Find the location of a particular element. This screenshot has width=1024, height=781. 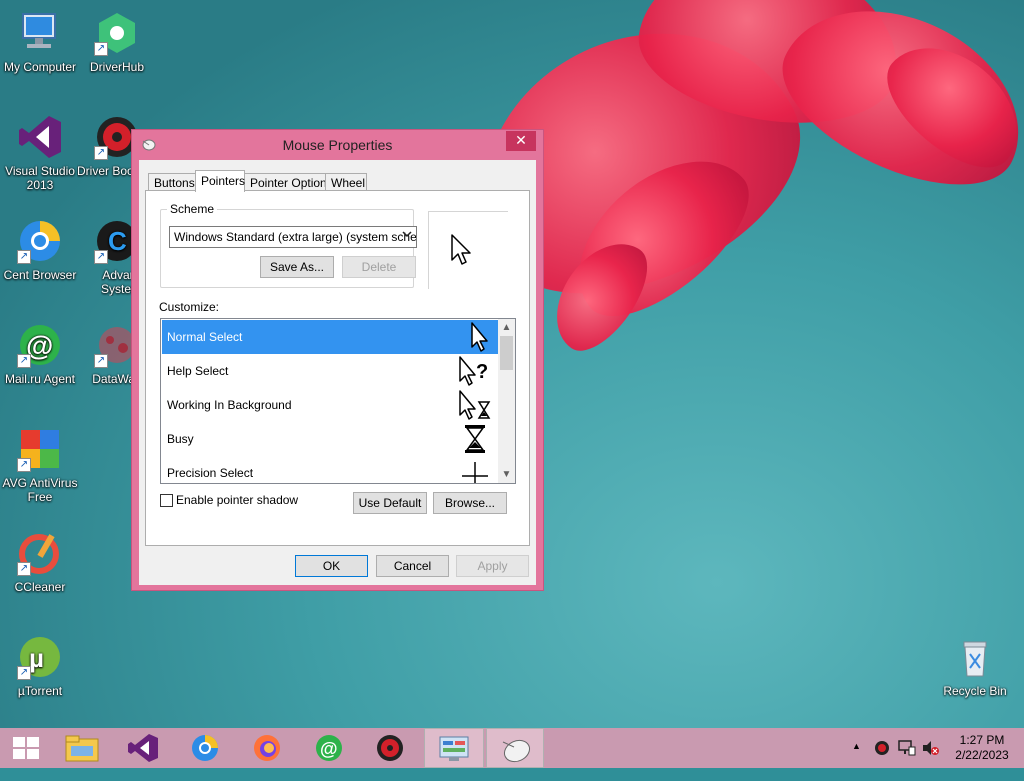

start-button is located at coordinates (26, 748).